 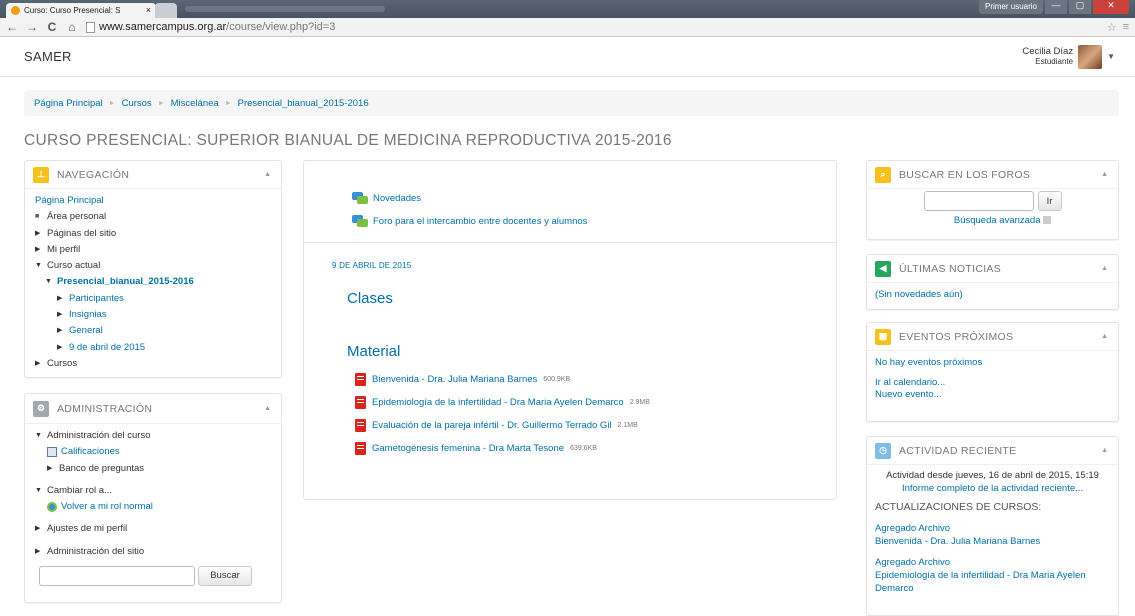 What do you see at coordinates (90, 452) in the screenshot?
I see `admin-grades: Calificaciones` at bounding box center [90, 452].